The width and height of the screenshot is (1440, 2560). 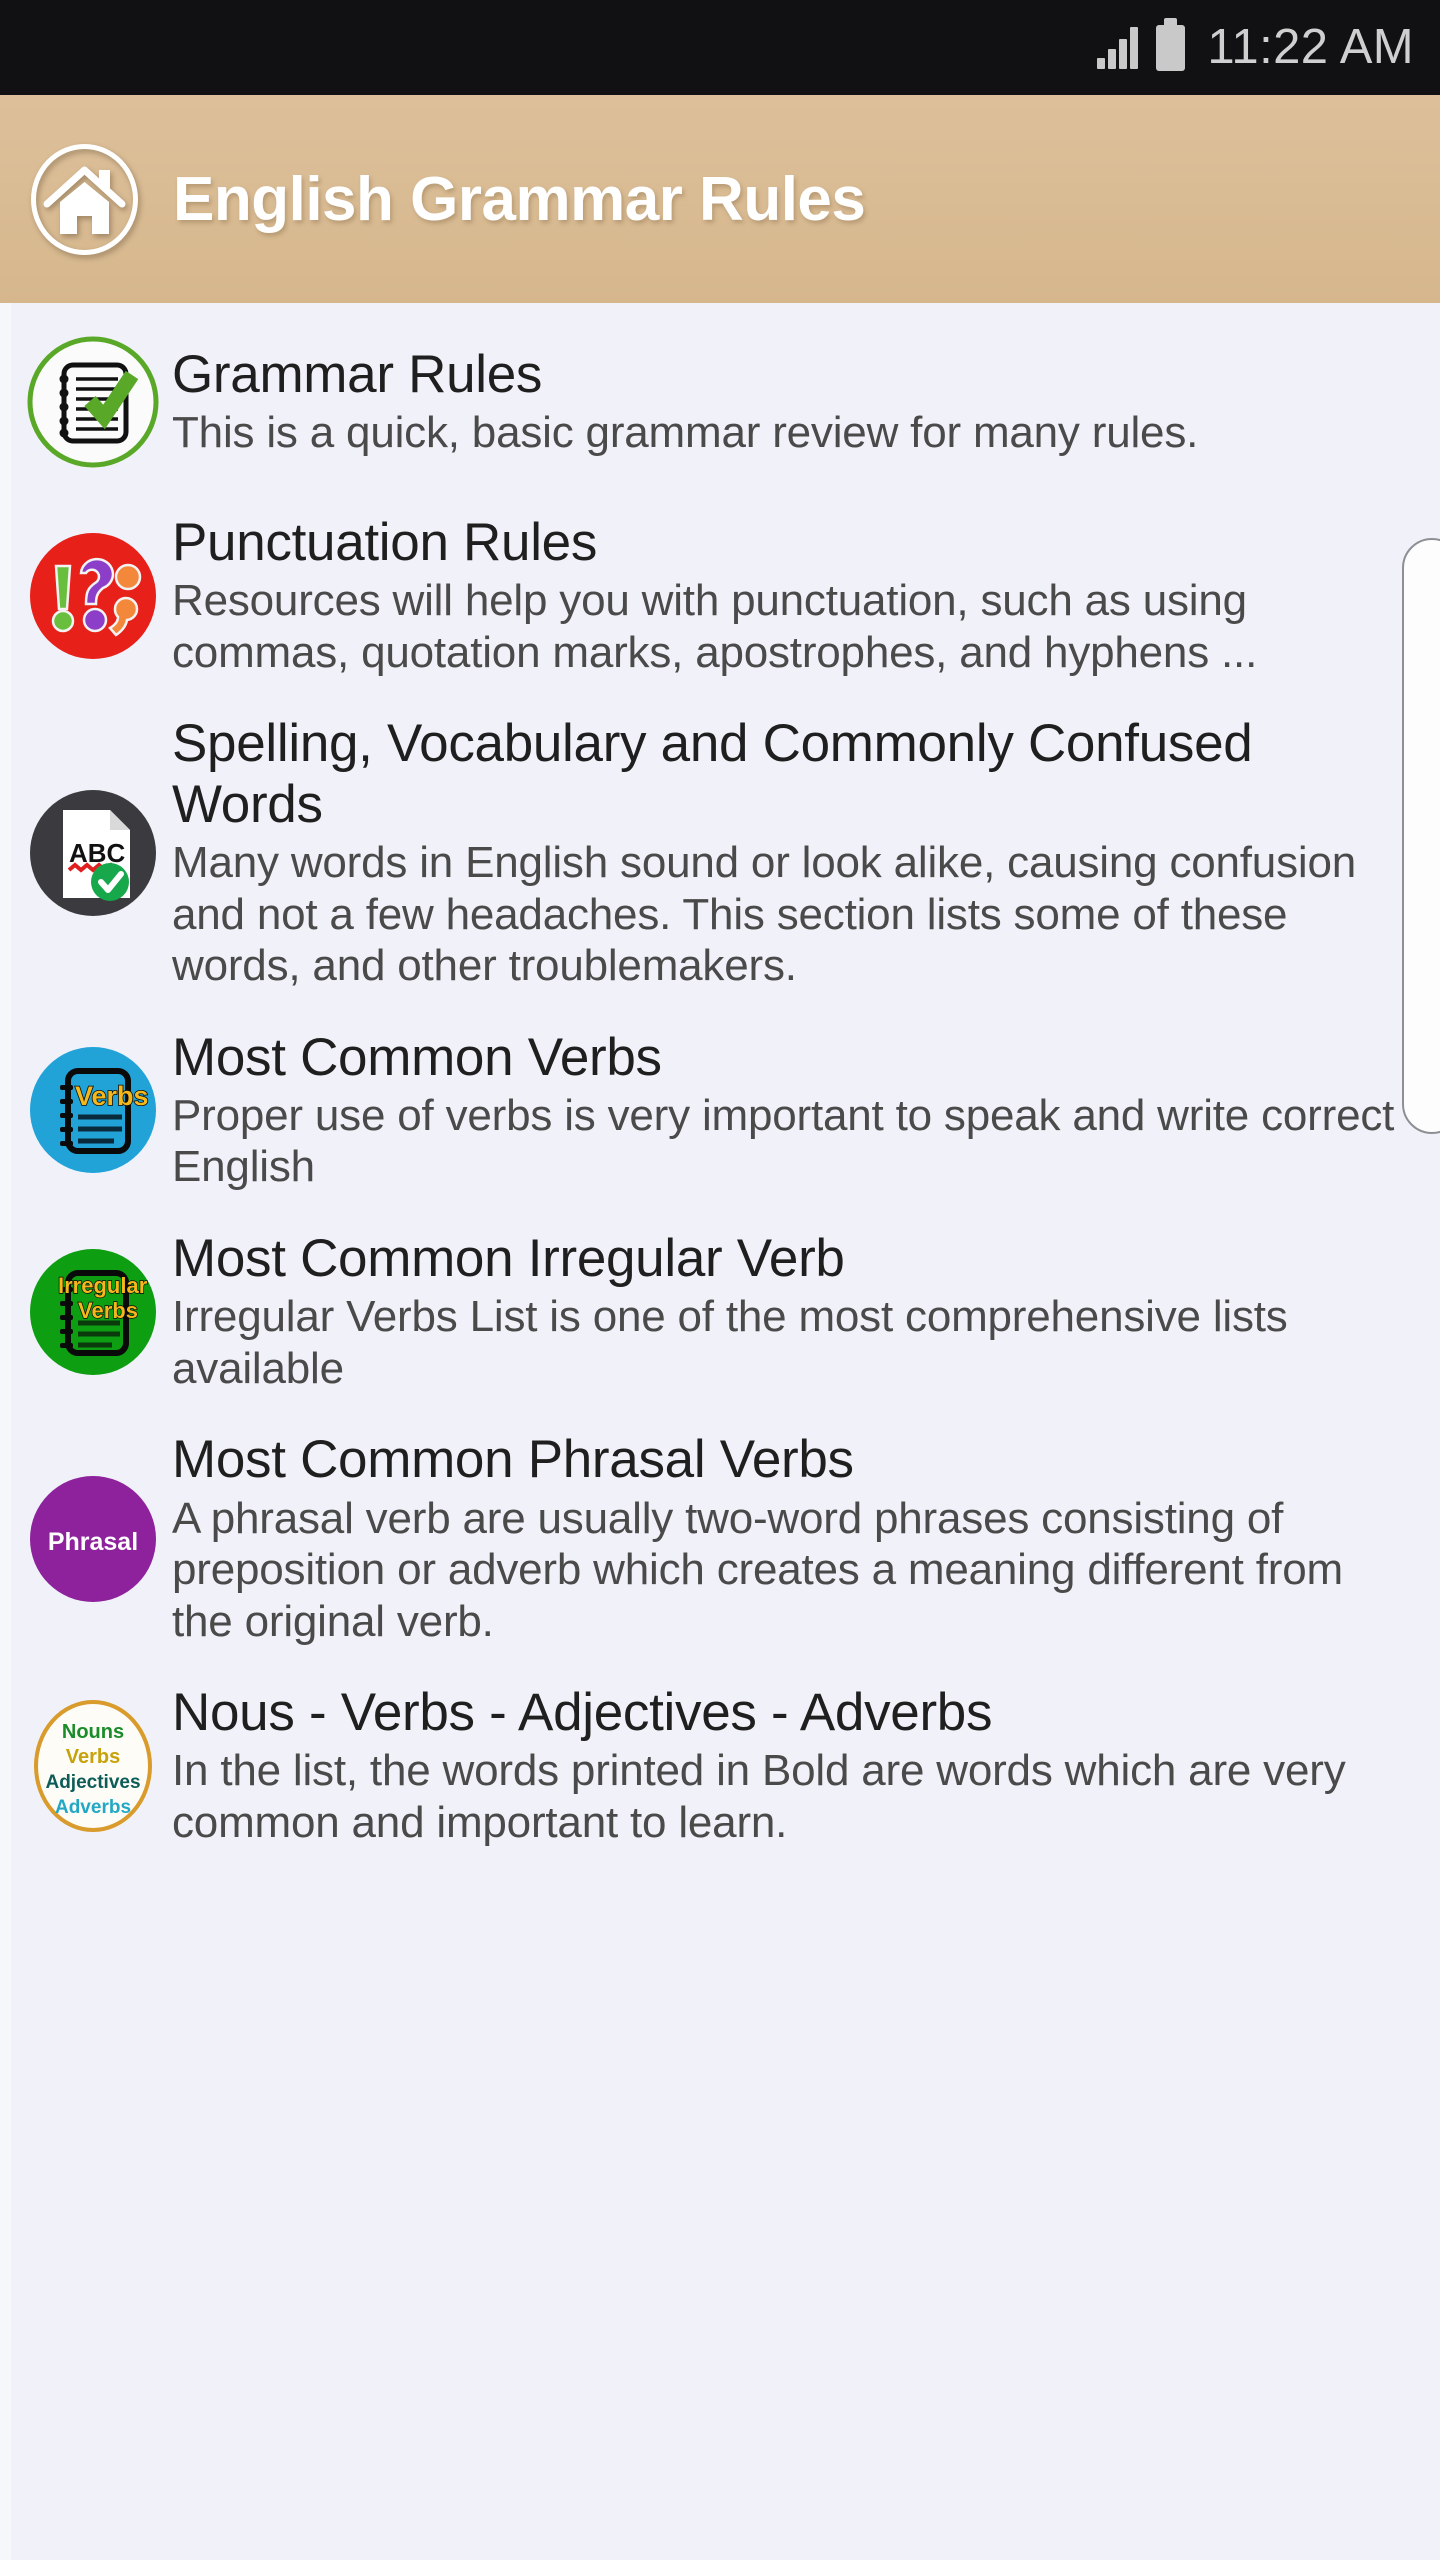 I want to click on list-item-icon-wrap: Verbs, so click(x=93, y=1110).